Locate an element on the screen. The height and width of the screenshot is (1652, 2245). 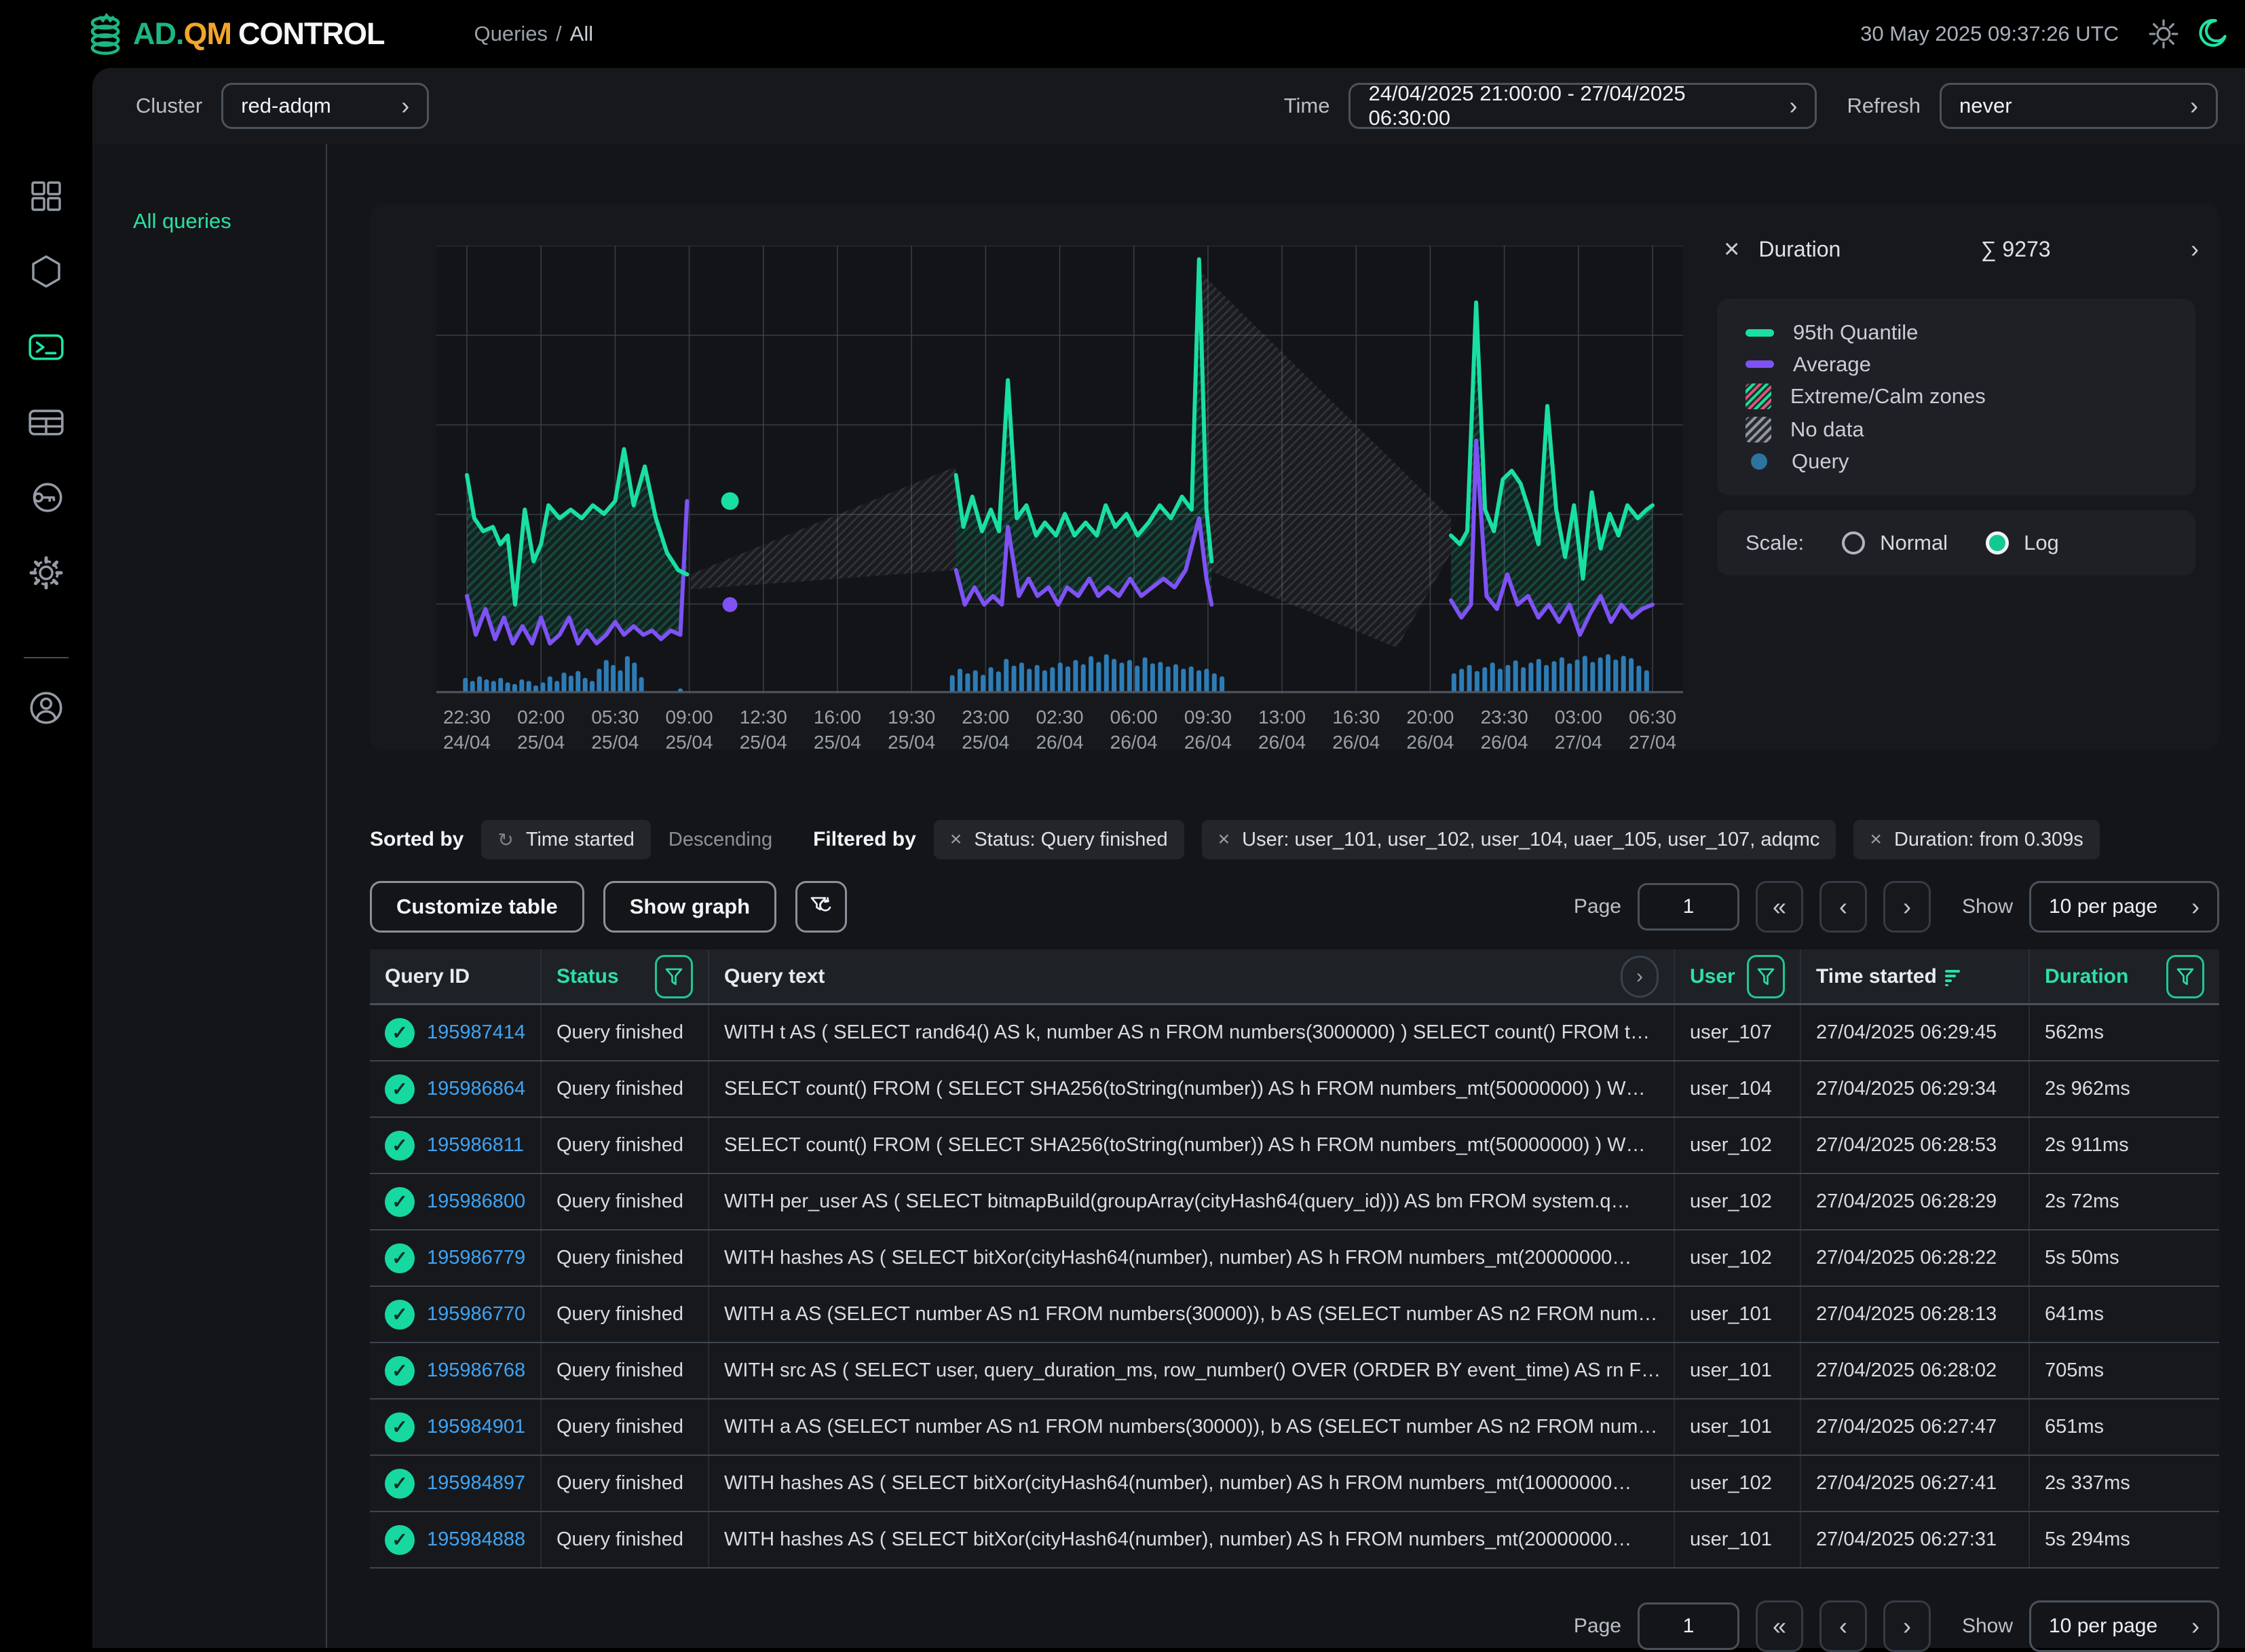
refresh-select: never › is located at coordinates (2079, 106).